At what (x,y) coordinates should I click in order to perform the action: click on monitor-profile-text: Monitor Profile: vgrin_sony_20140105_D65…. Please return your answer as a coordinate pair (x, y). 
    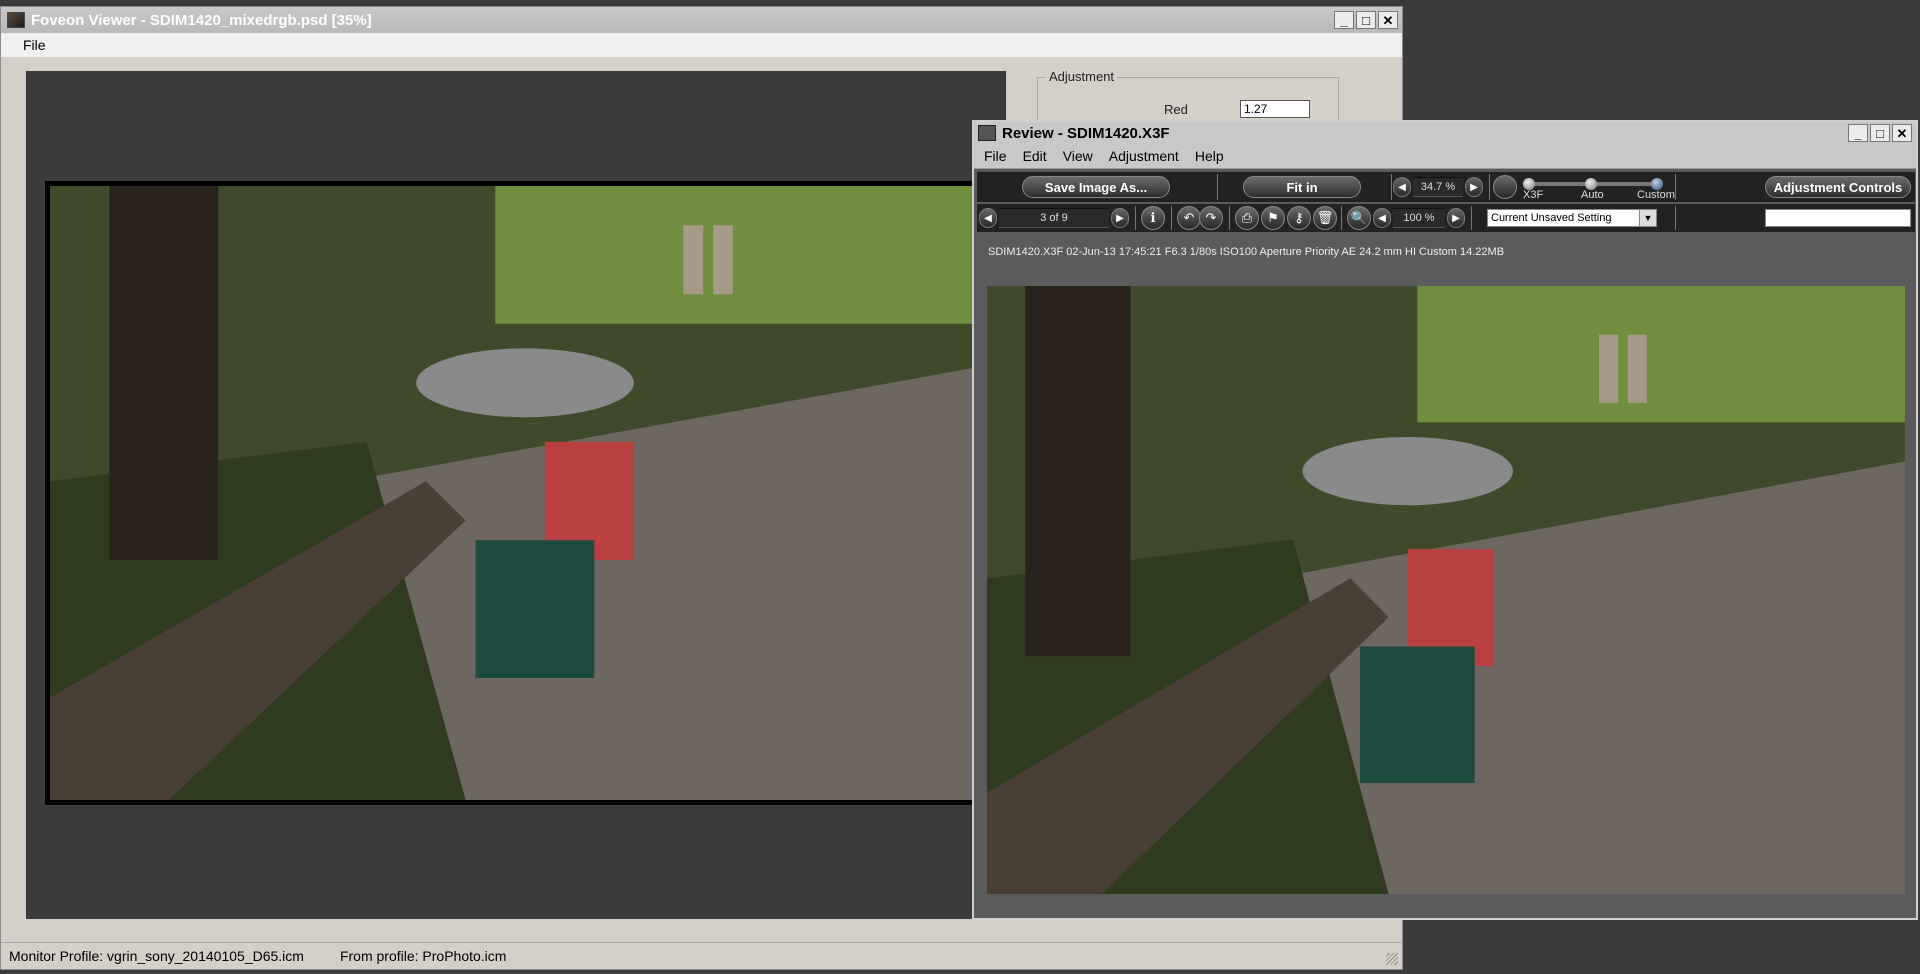
    Looking at the image, I should click on (156, 956).